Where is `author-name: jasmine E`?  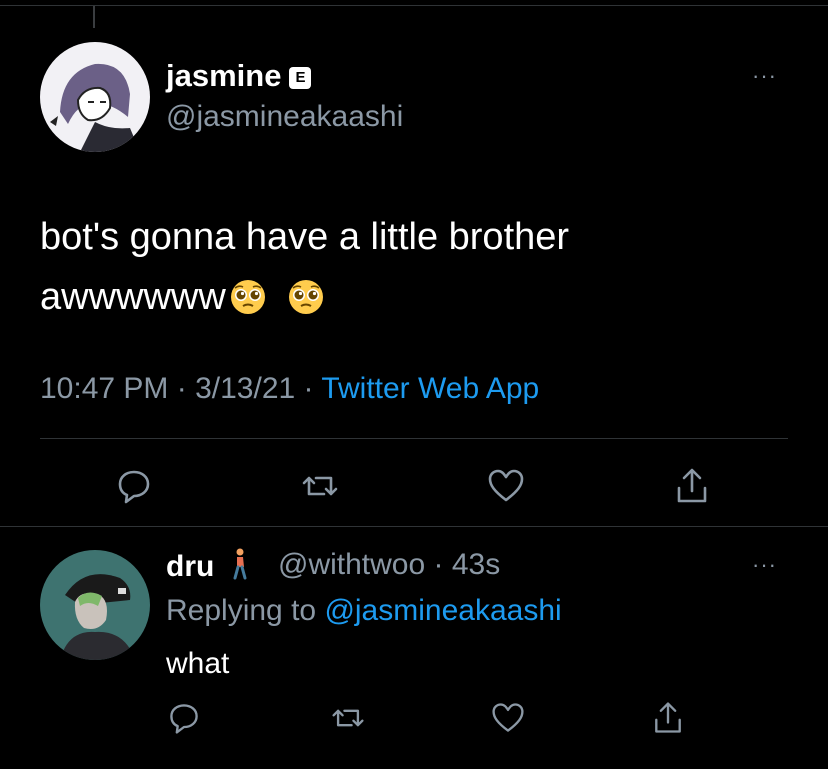 author-name: jasmine E is located at coordinates (239, 76).